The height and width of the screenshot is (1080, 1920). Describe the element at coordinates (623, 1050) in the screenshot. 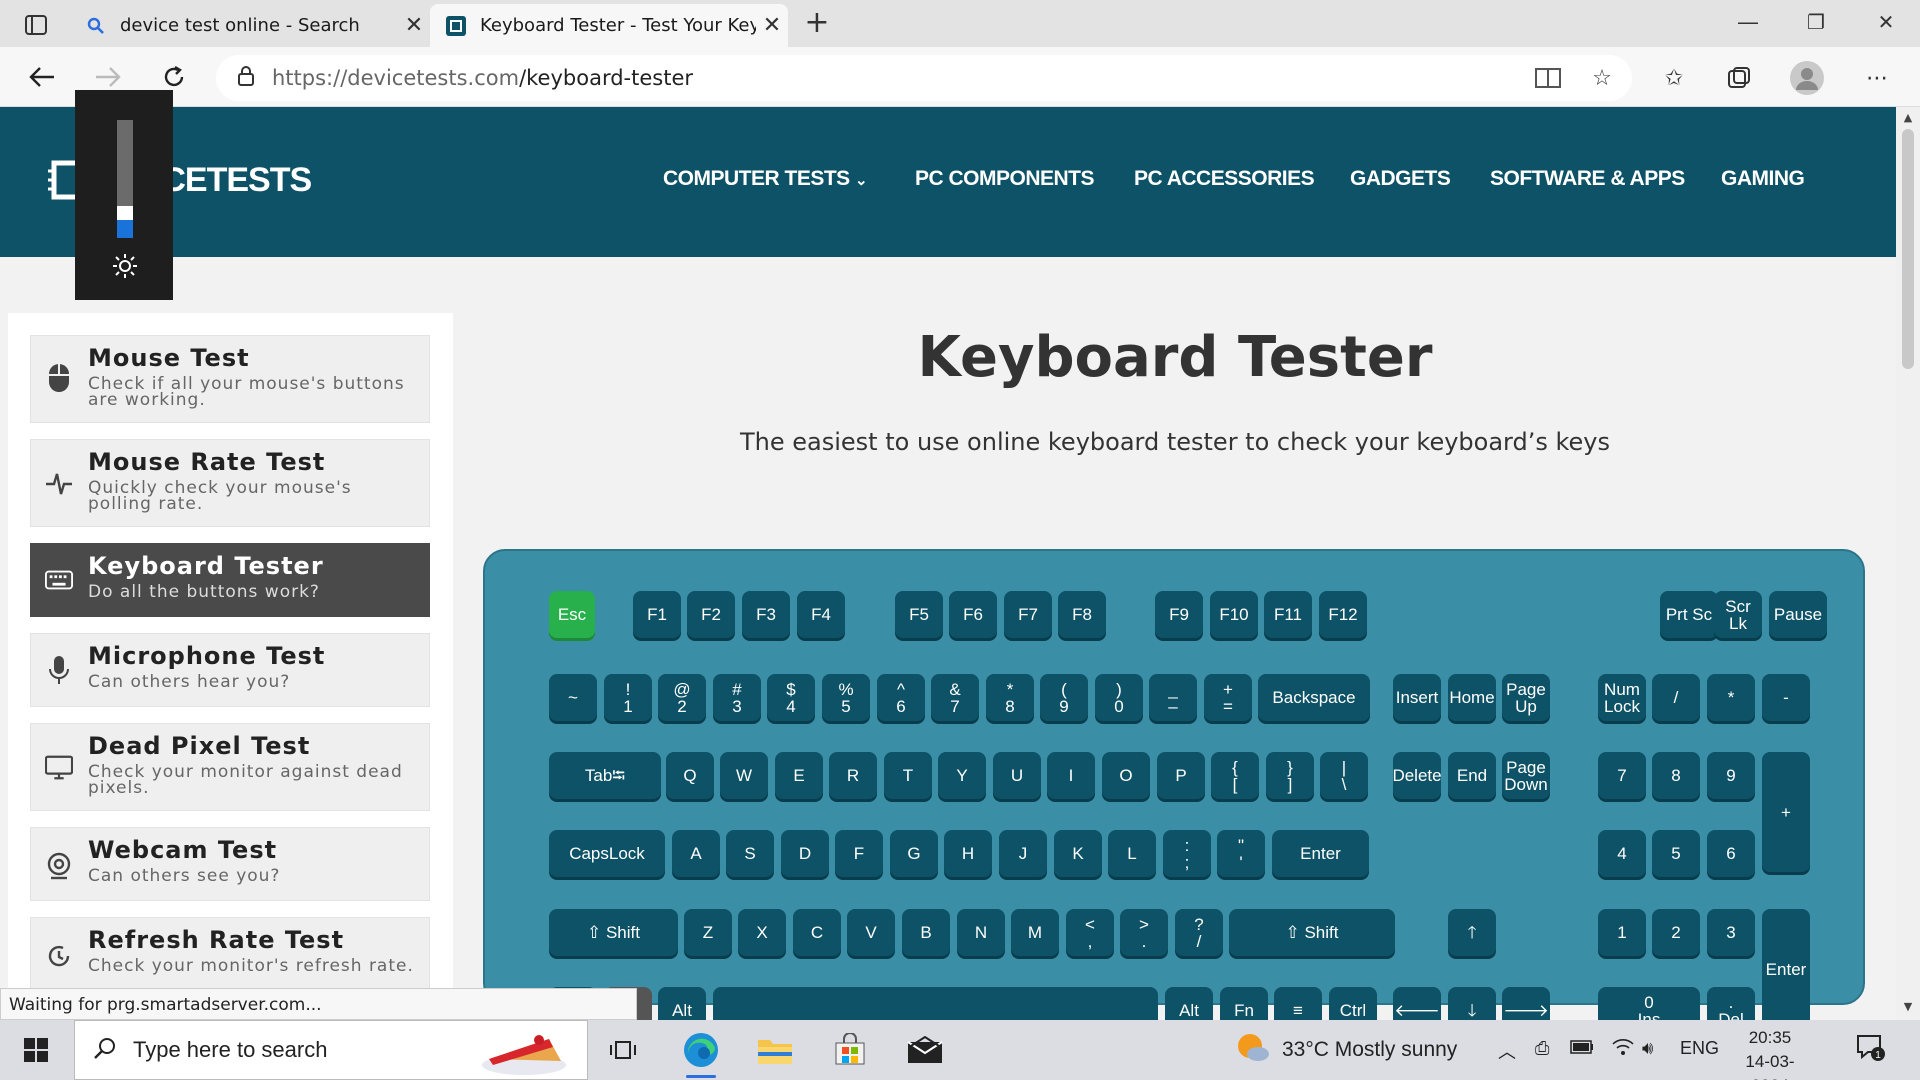

I see `task-view-icon` at that location.